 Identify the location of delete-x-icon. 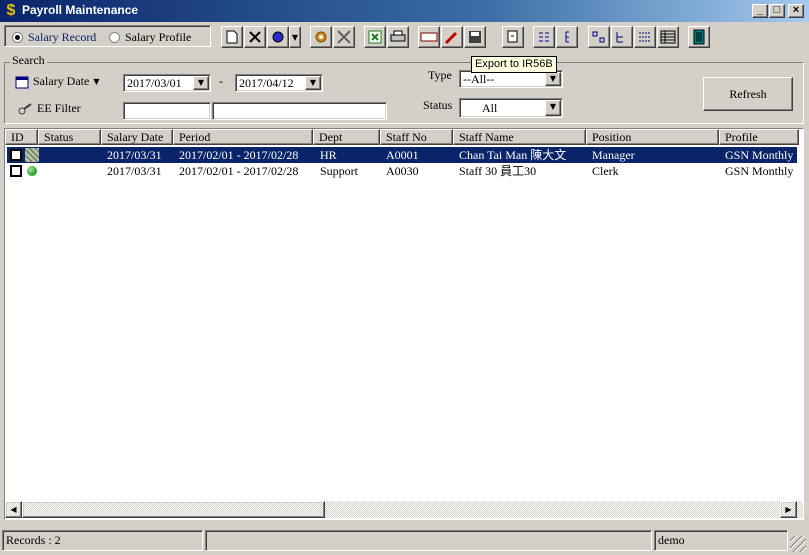
(255, 37).